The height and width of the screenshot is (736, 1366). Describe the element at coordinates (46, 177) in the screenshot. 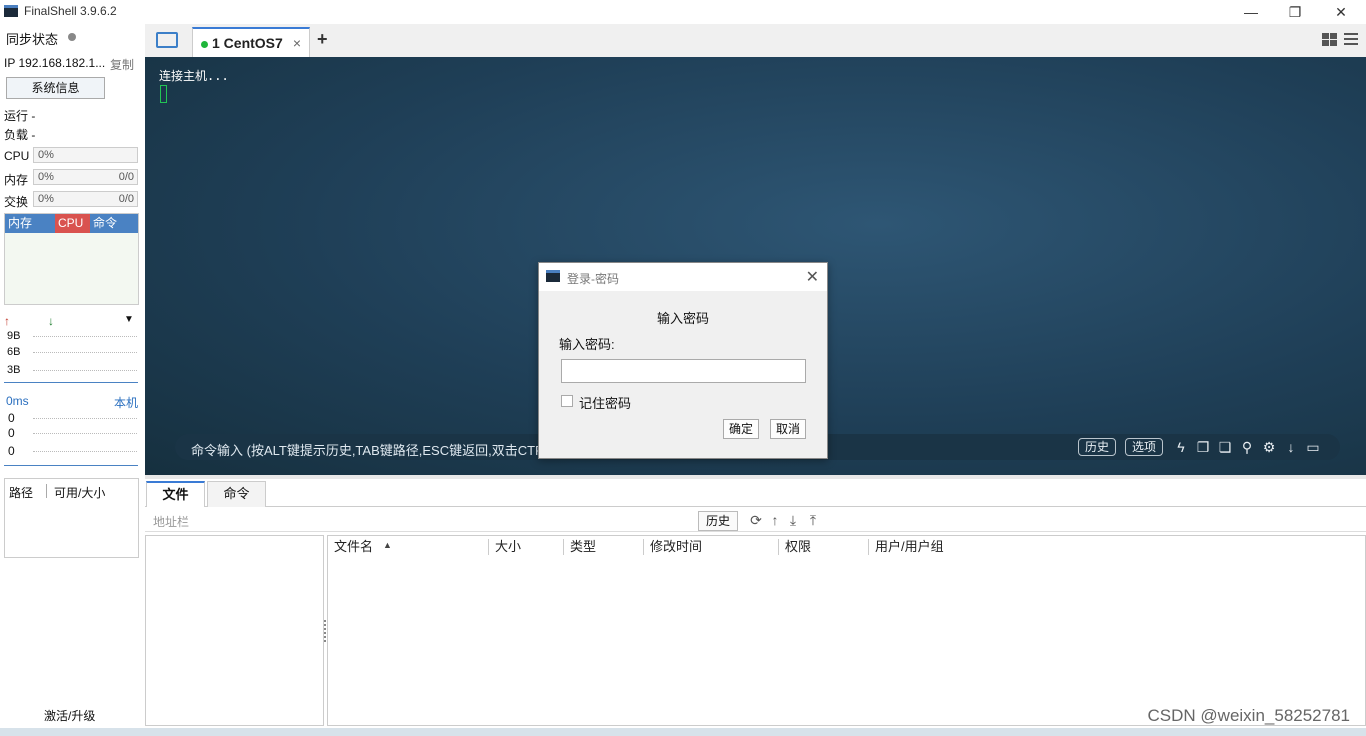

I see `mem-value: 0%` at that location.